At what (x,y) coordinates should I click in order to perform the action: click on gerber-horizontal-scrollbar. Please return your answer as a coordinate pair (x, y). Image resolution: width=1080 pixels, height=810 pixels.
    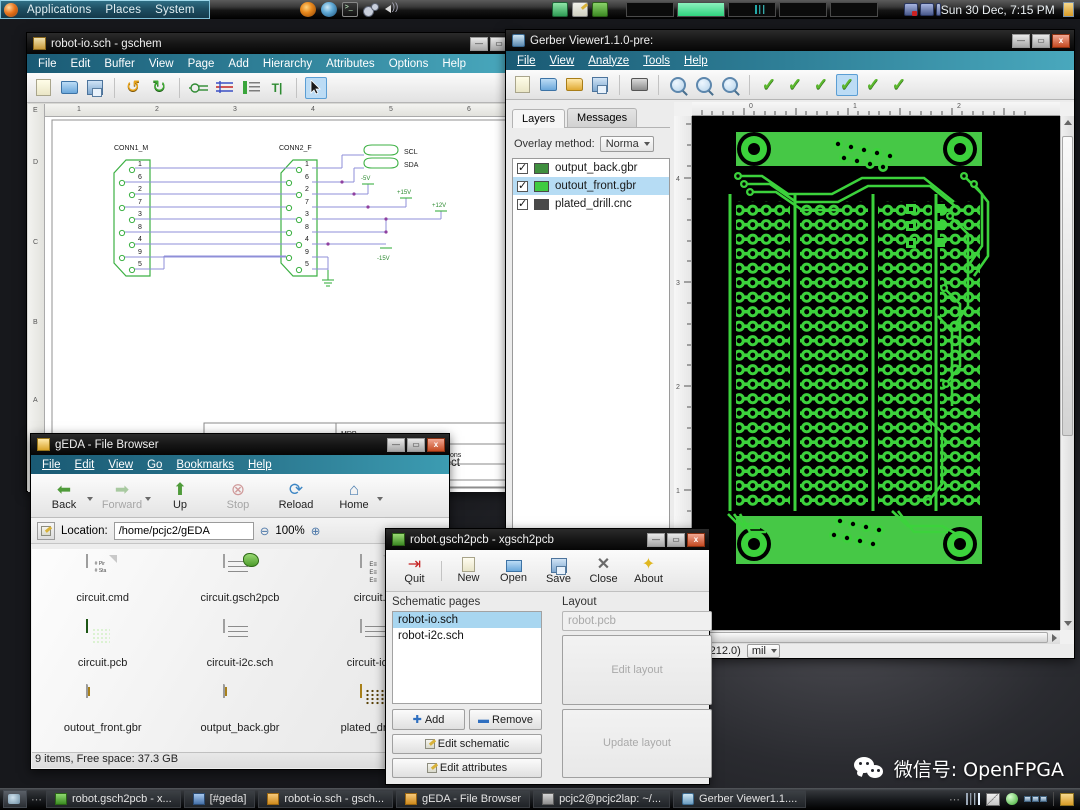
    Looking at the image, I should click on (876, 637).